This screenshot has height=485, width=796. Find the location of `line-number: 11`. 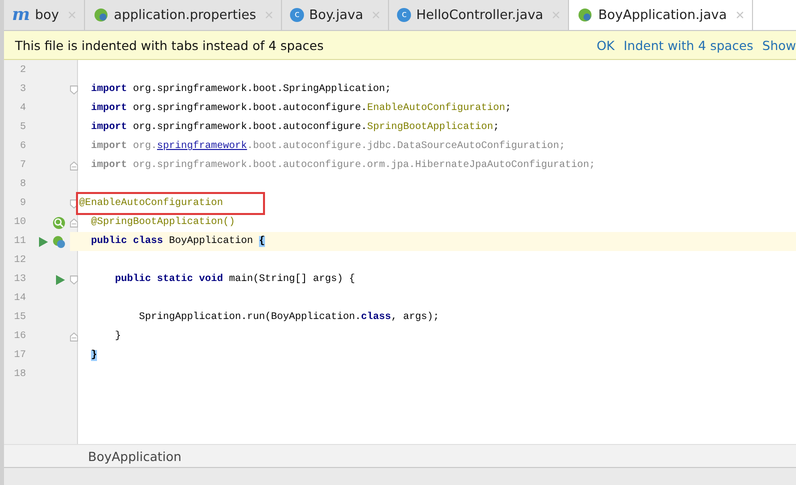

line-number: 11 is located at coordinates (15, 241).